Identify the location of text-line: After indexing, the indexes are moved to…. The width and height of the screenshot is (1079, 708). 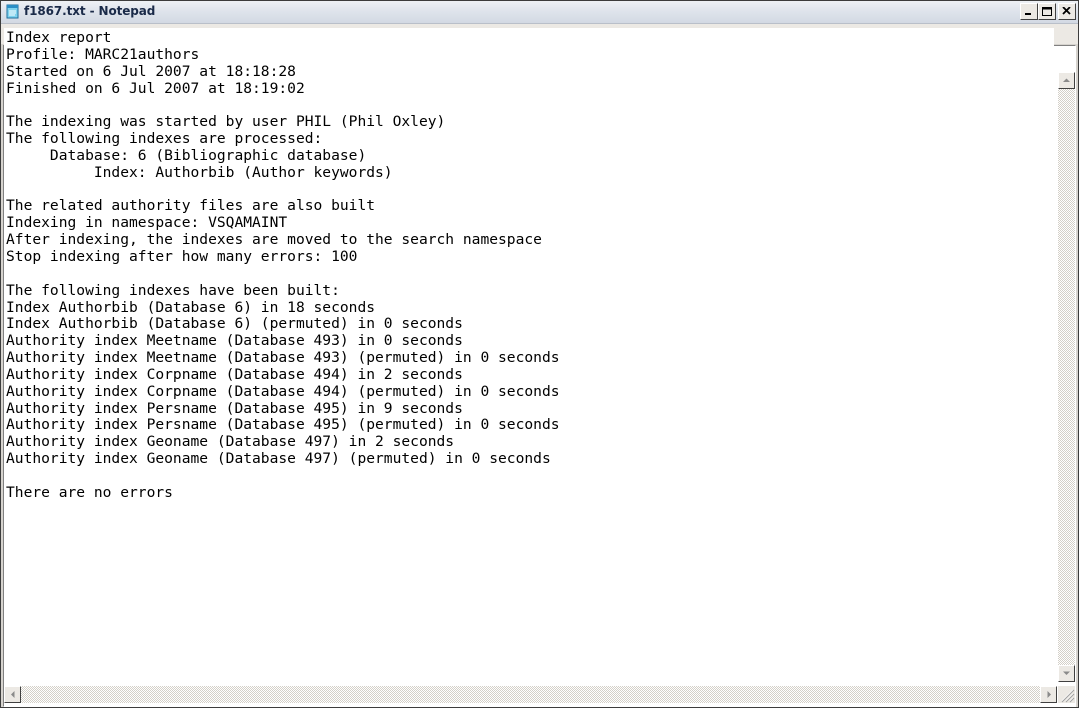
(274, 240).